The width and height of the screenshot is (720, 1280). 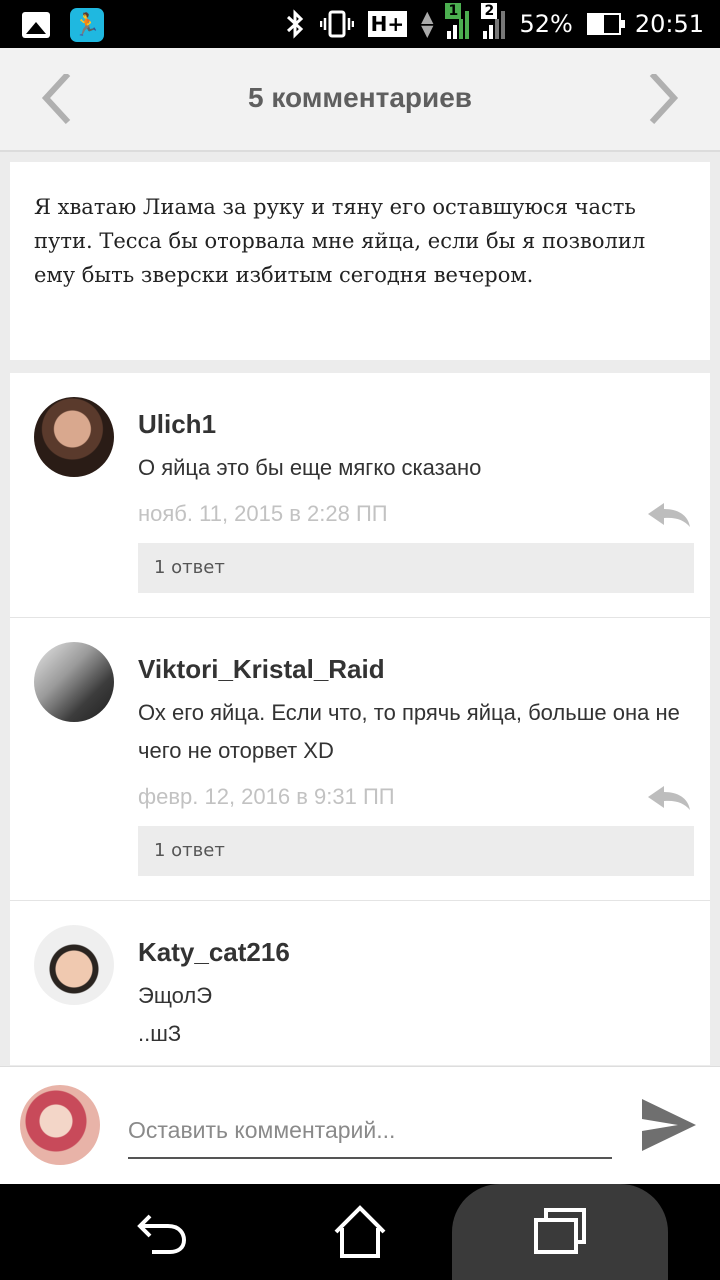 What do you see at coordinates (493, 21) in the screenshot?
I see `signal-icon-2: 2` at bounding box center [493, 21].